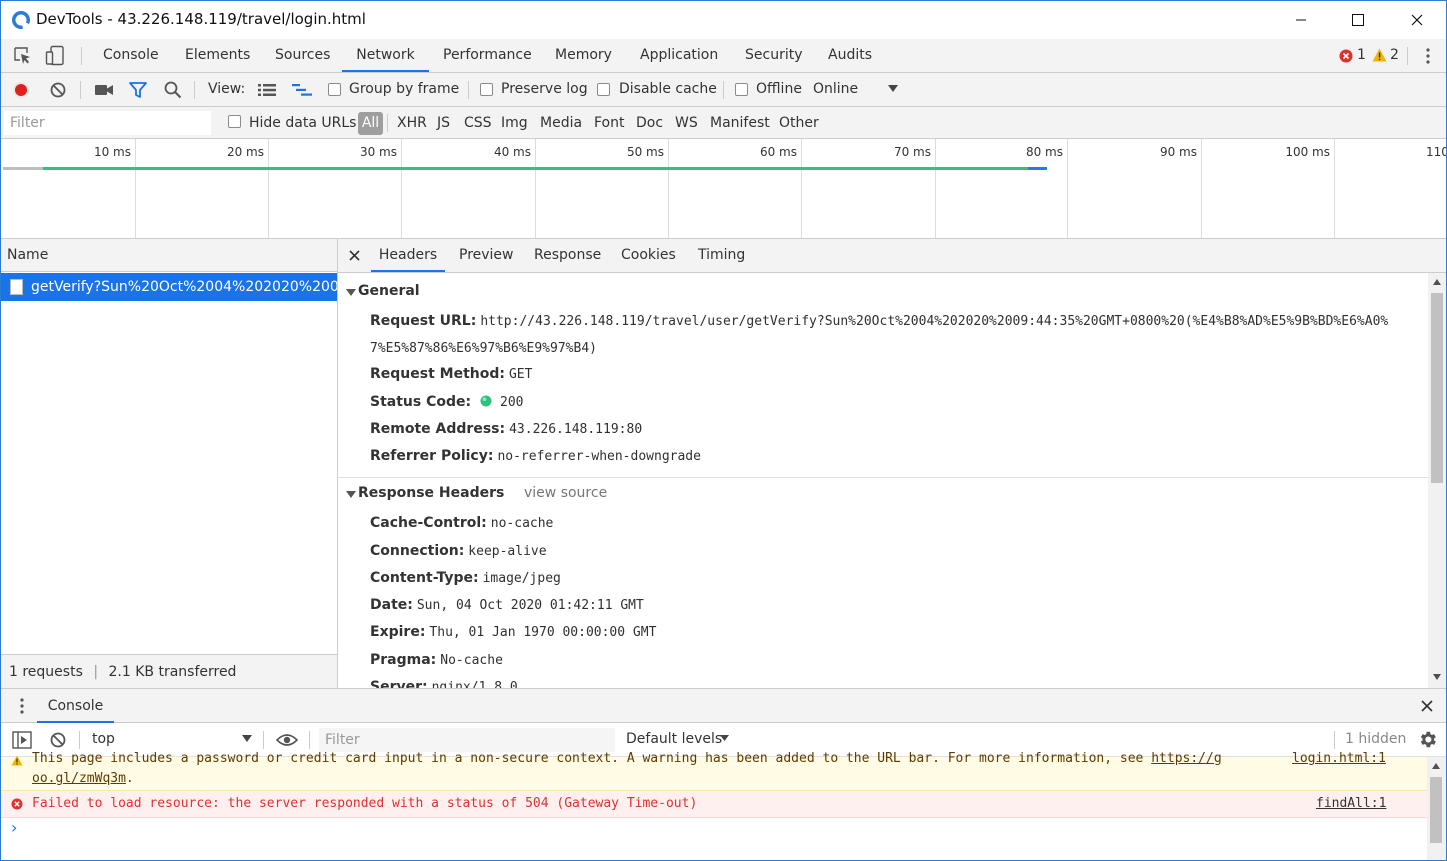 The width and height of the screenshot is (1447, 861). What do you see at coordinates (56, 56) in the screenshot?
I see `device-toolbar-icon` at bounding box center [56, 56].